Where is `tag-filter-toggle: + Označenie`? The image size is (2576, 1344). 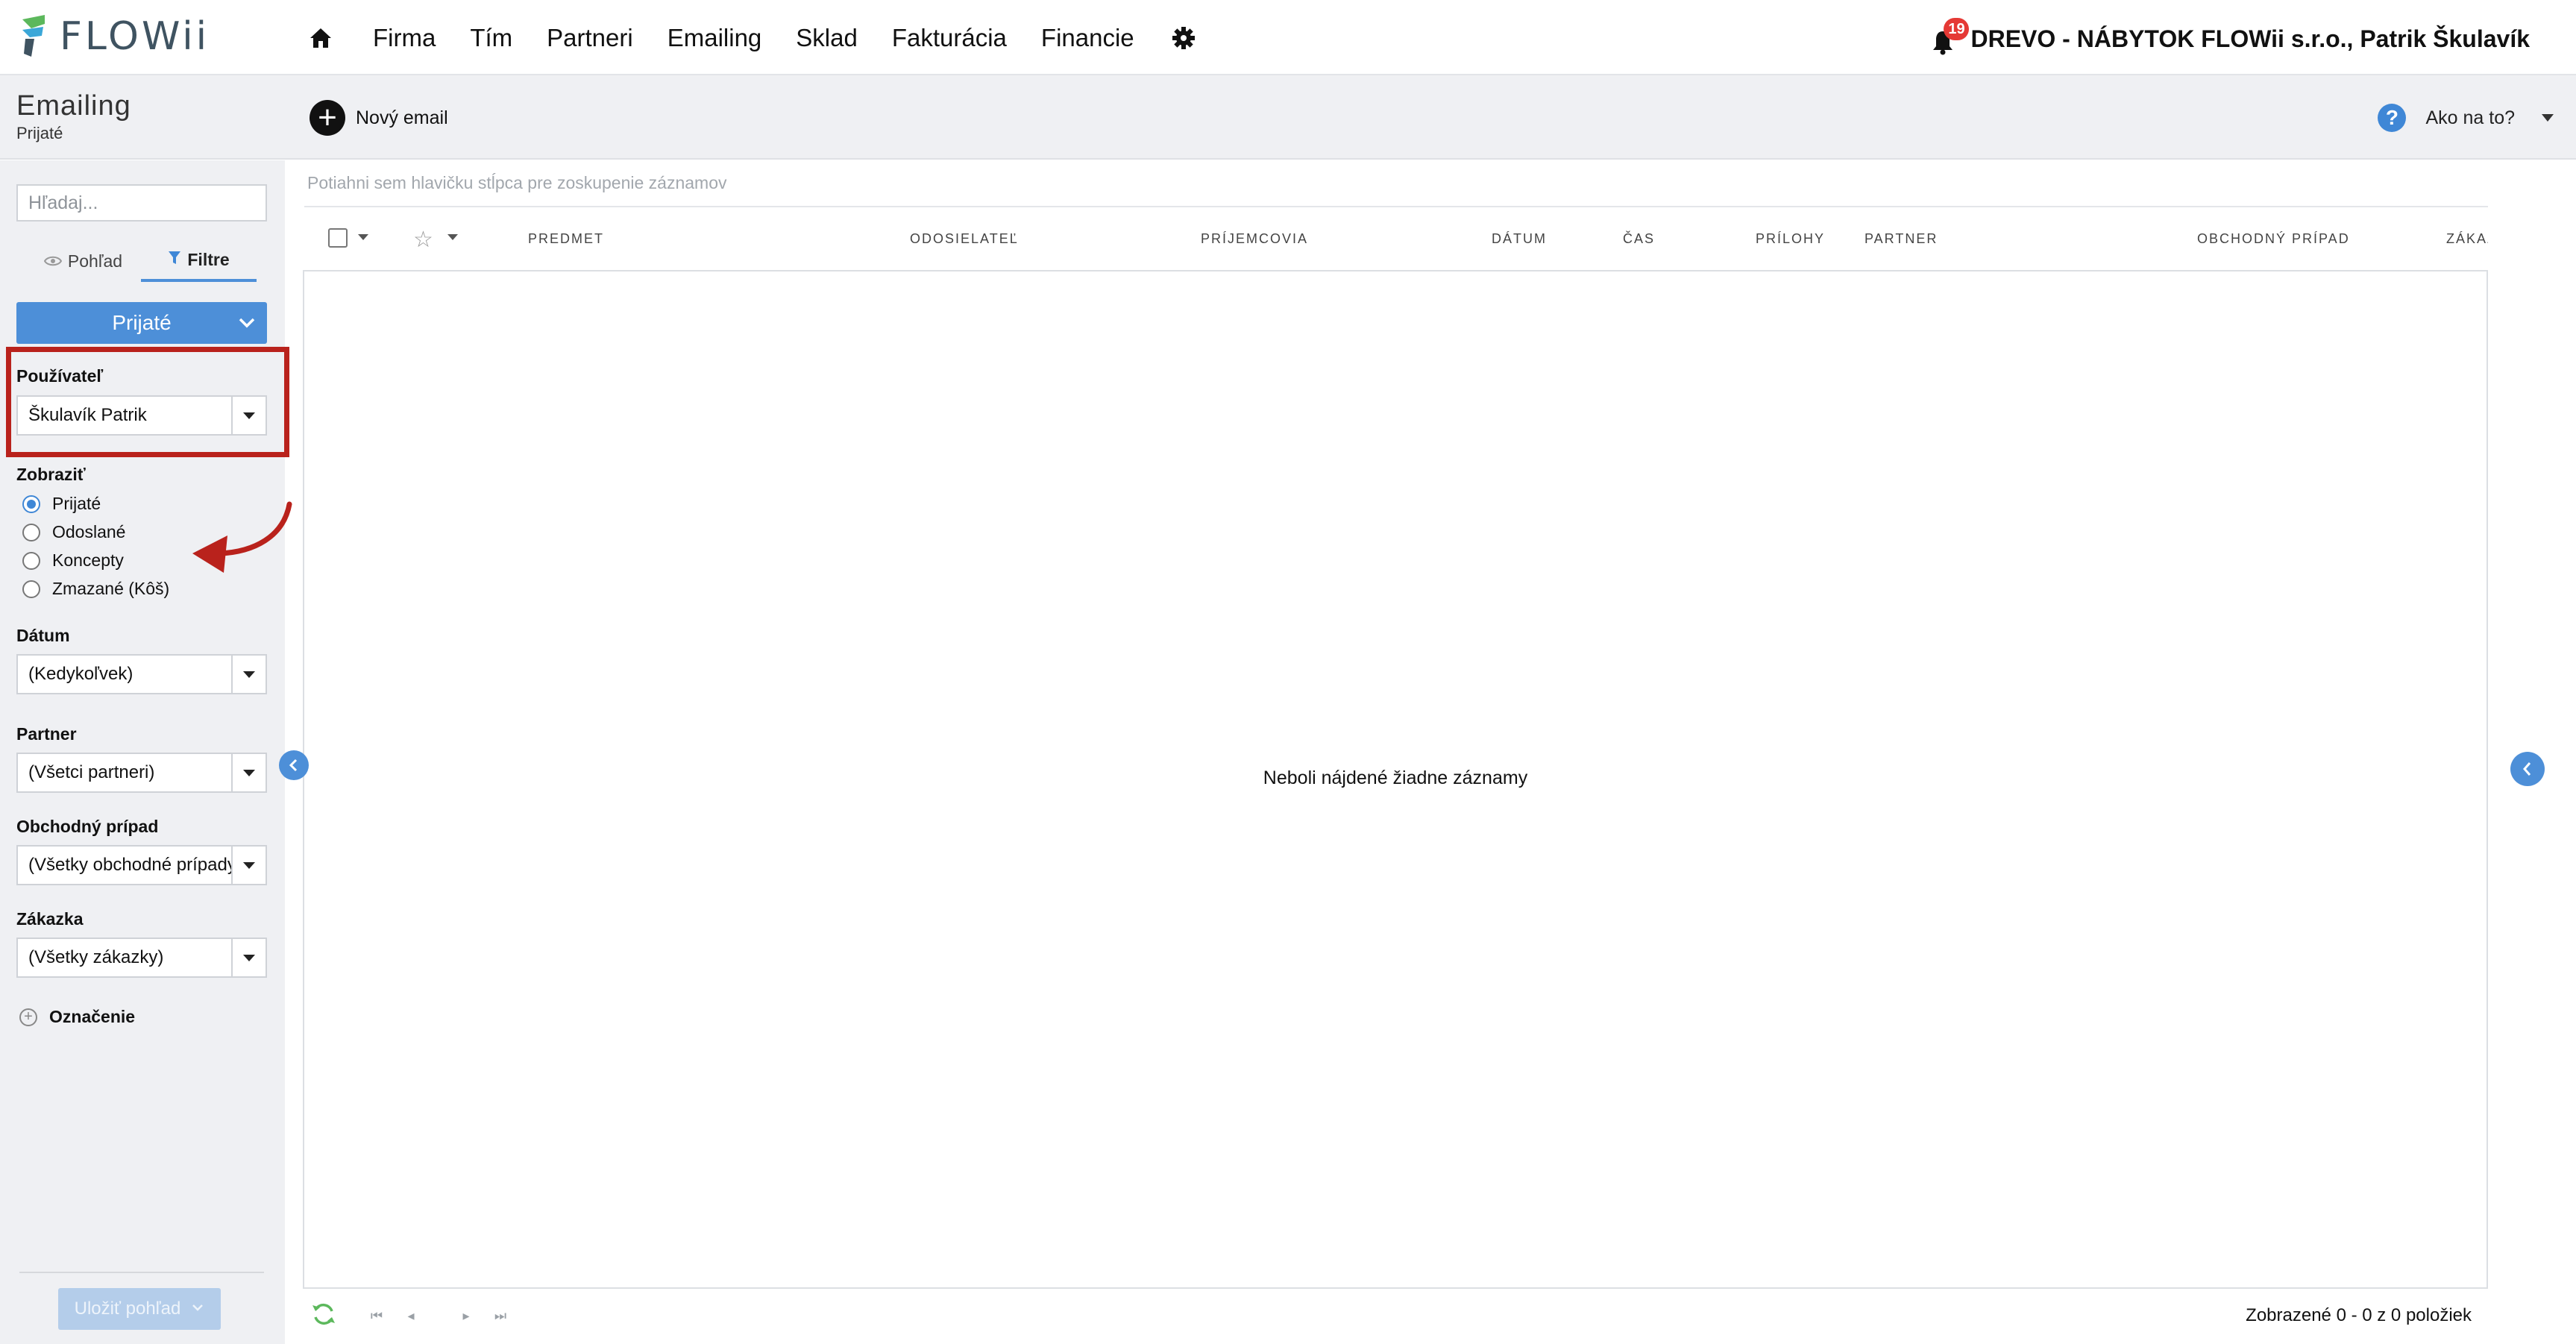 tag-filter-toggle: + Označenie is located at coordinates (77, 1017).